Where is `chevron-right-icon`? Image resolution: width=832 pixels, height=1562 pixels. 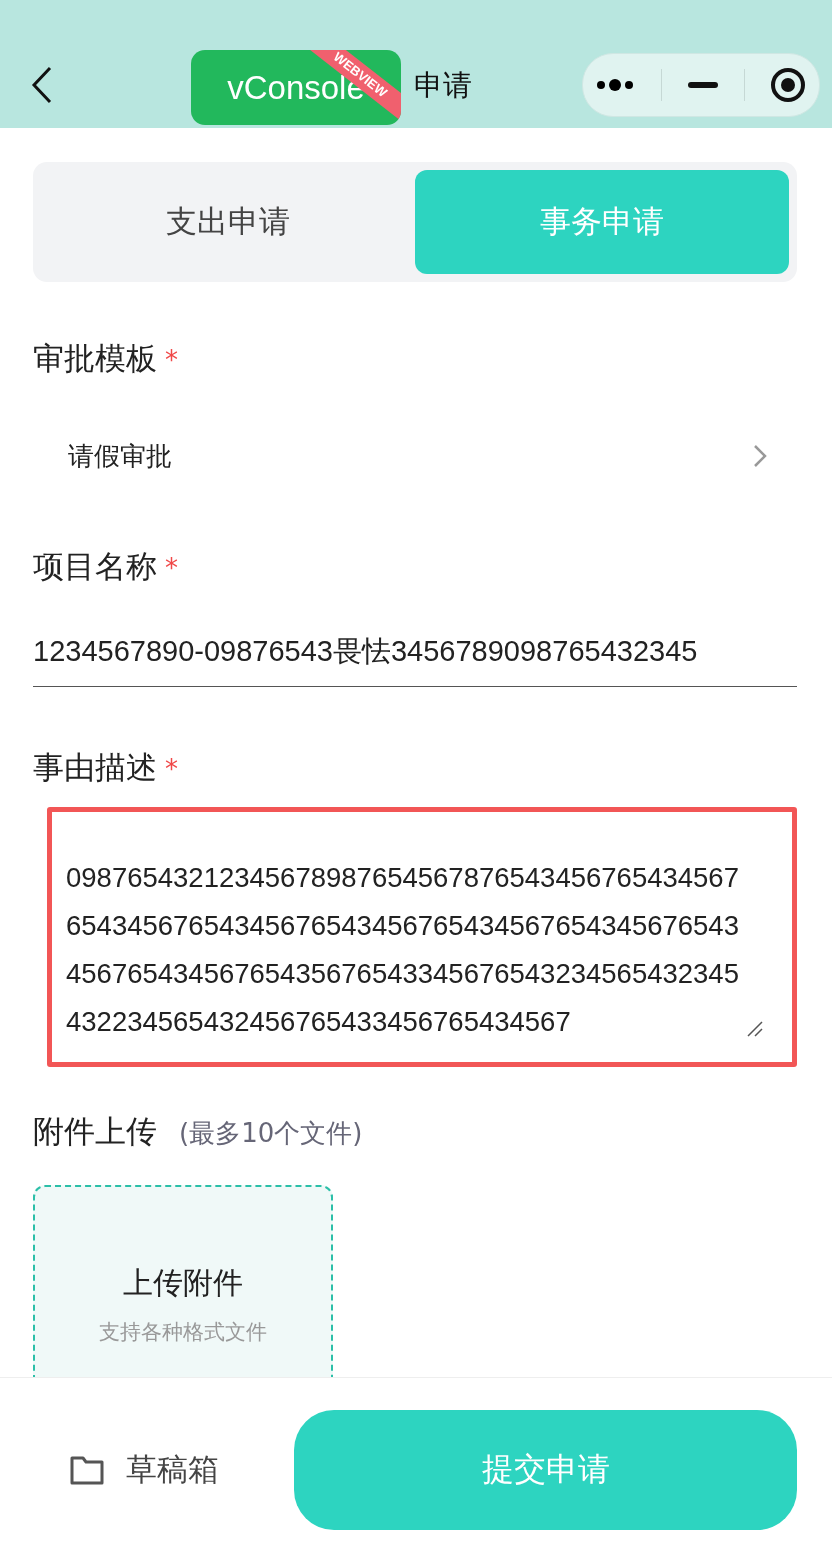
chevron-right-icon is located at coordinates (760, 456).